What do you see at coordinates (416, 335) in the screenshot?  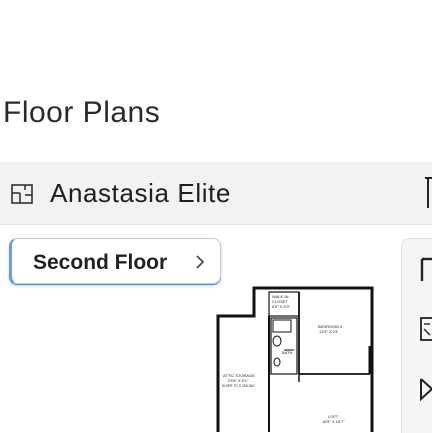 I see `side-panel` at bounding box center [416, 335].